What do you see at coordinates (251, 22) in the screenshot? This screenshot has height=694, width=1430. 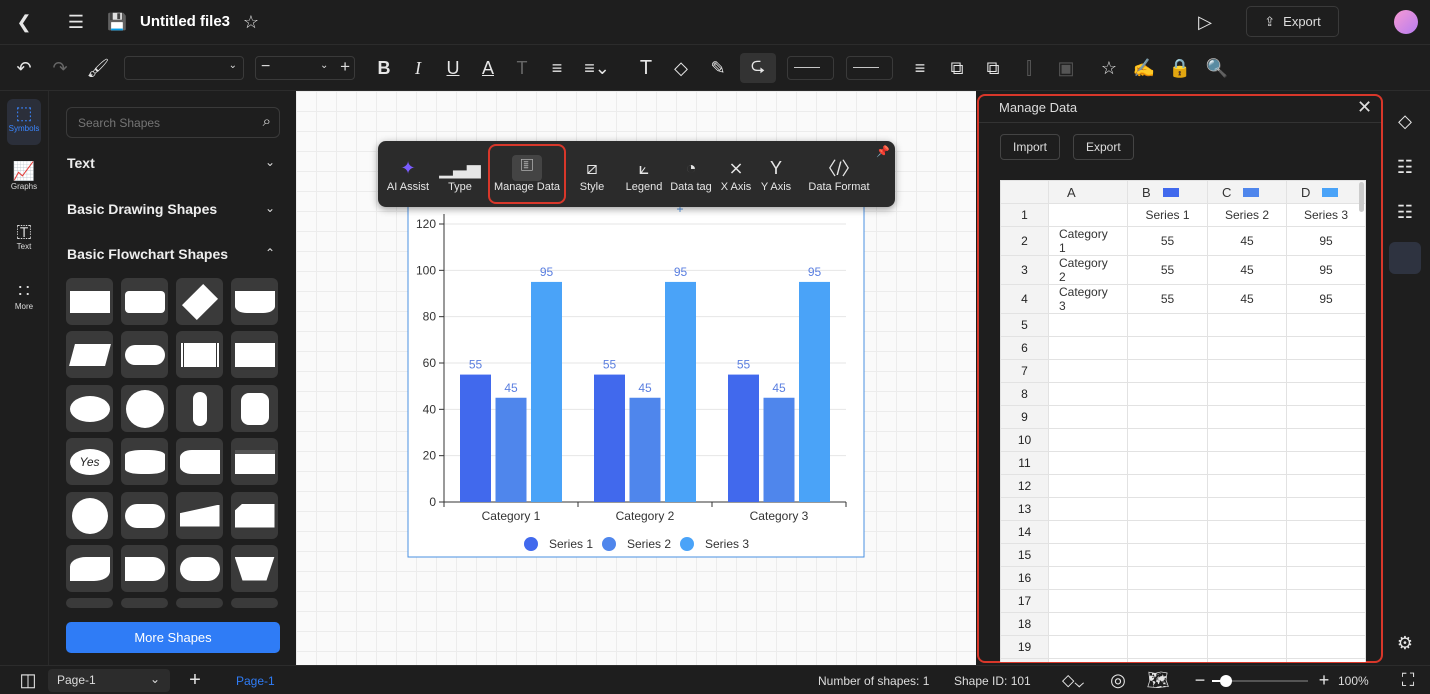 I see `star-icon: ☆` at bounding box center [251, 22].